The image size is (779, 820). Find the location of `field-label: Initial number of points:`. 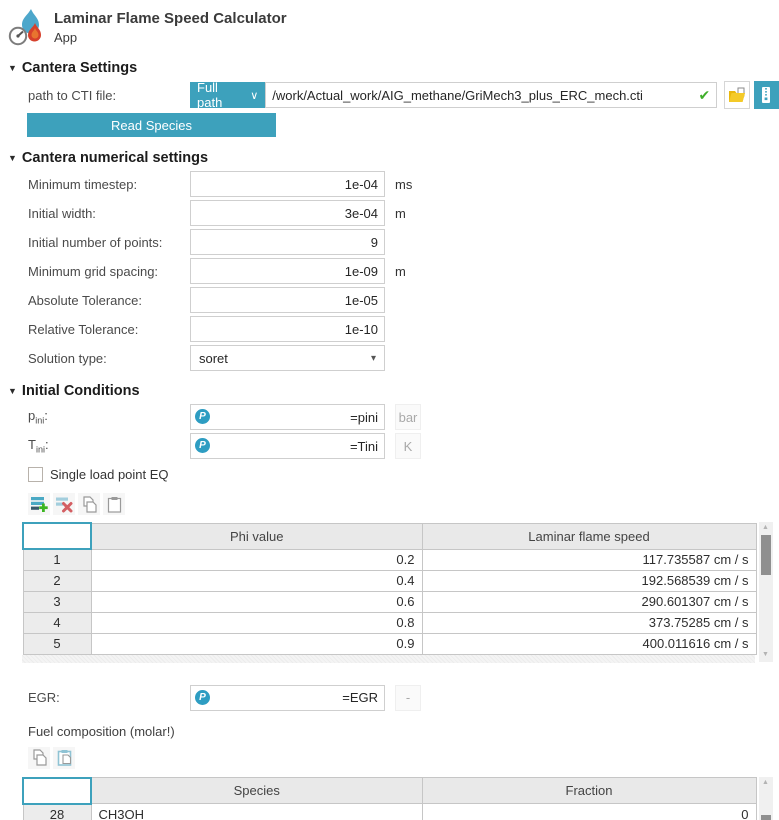

field-label: Initial number of points: is located at coordinates (95, 242).